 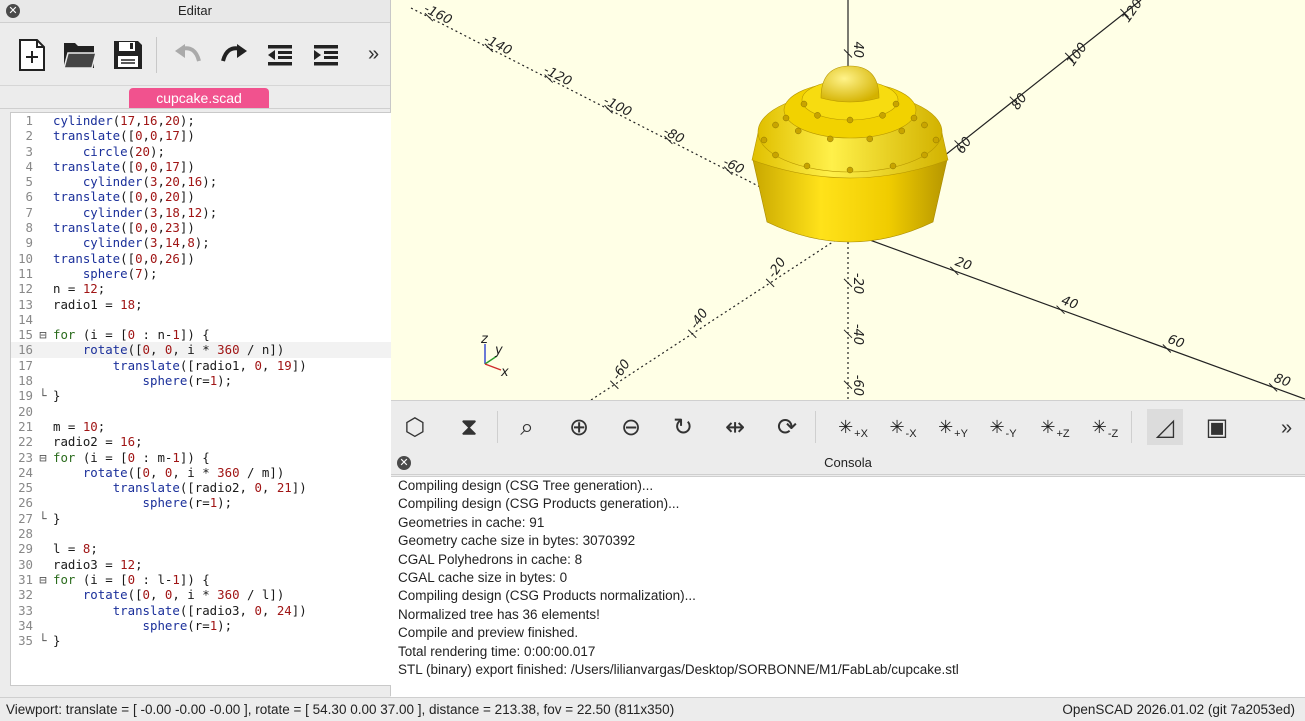 I want to click on unindent-icon, so click(x=280, y=55).